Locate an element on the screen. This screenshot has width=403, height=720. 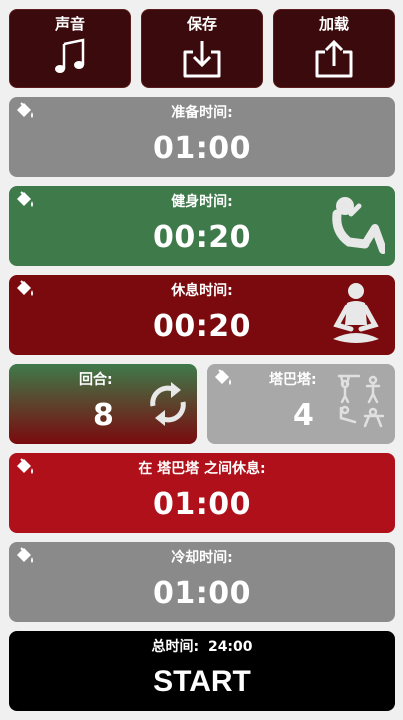
between-rest-card: 在 塔巴塔 之间休息: 01:00 is located at coordinates (202, 493).